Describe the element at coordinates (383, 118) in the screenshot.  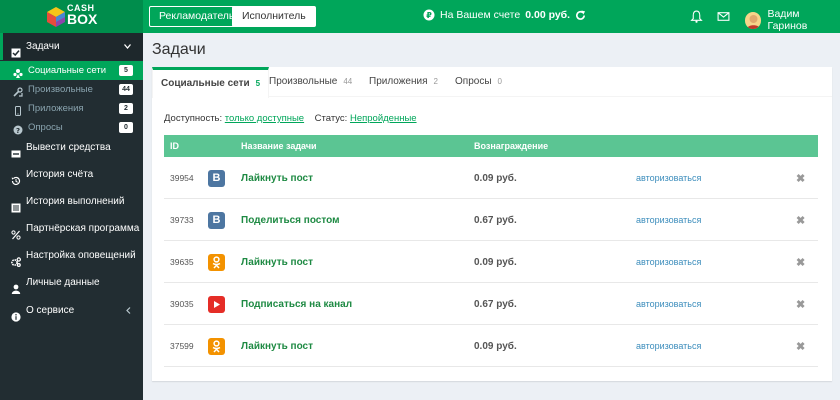
I see `status-filter-link: Непройденные` at that location.